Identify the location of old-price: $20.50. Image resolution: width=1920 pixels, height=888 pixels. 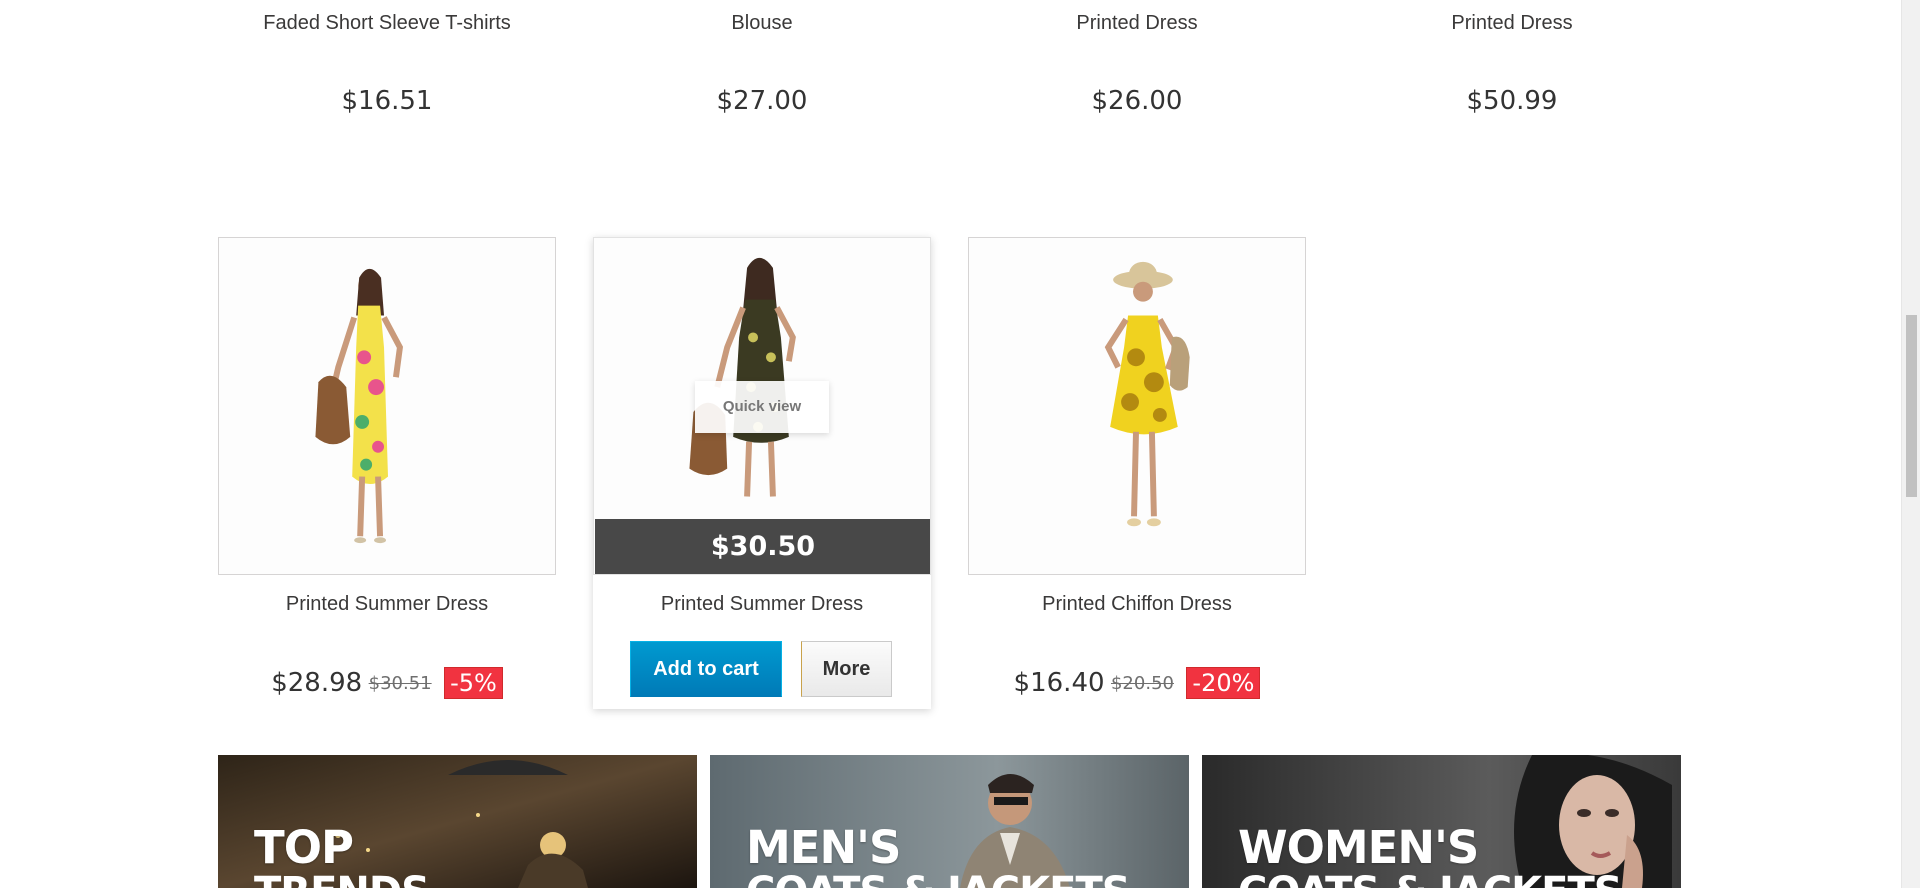
(1142, 683).